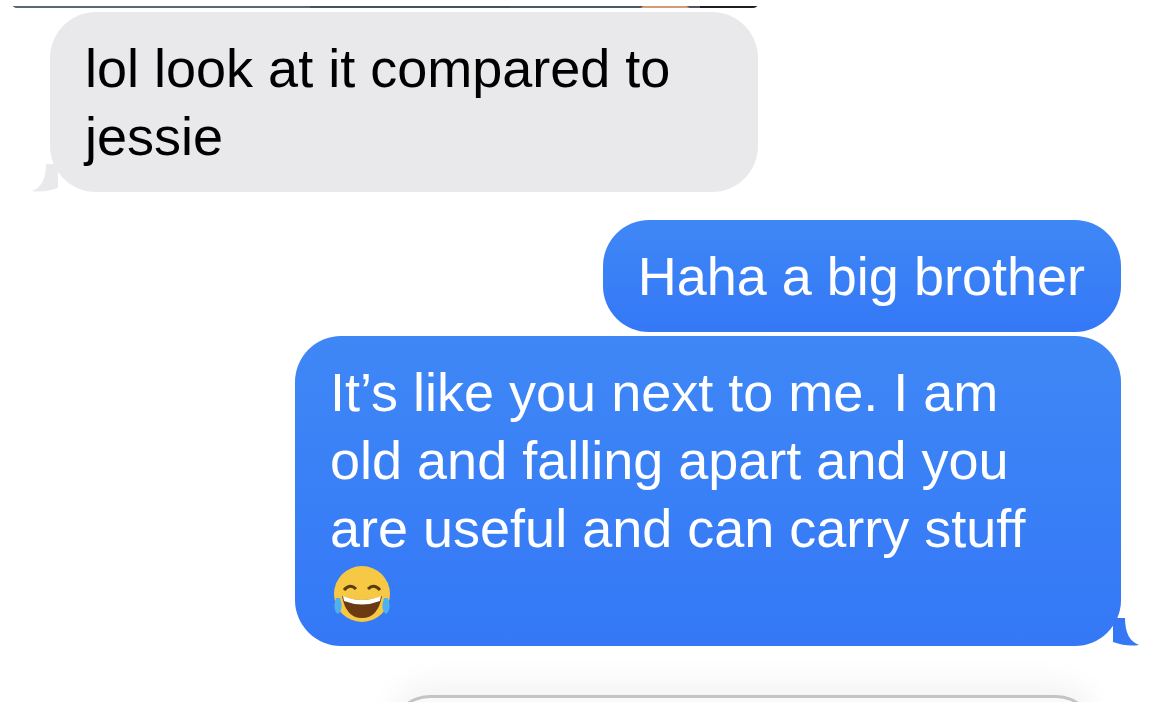  Describe the element at coordinates (861, 276) in the screenshot. I see `message-text: Haha a big brother` at that location.